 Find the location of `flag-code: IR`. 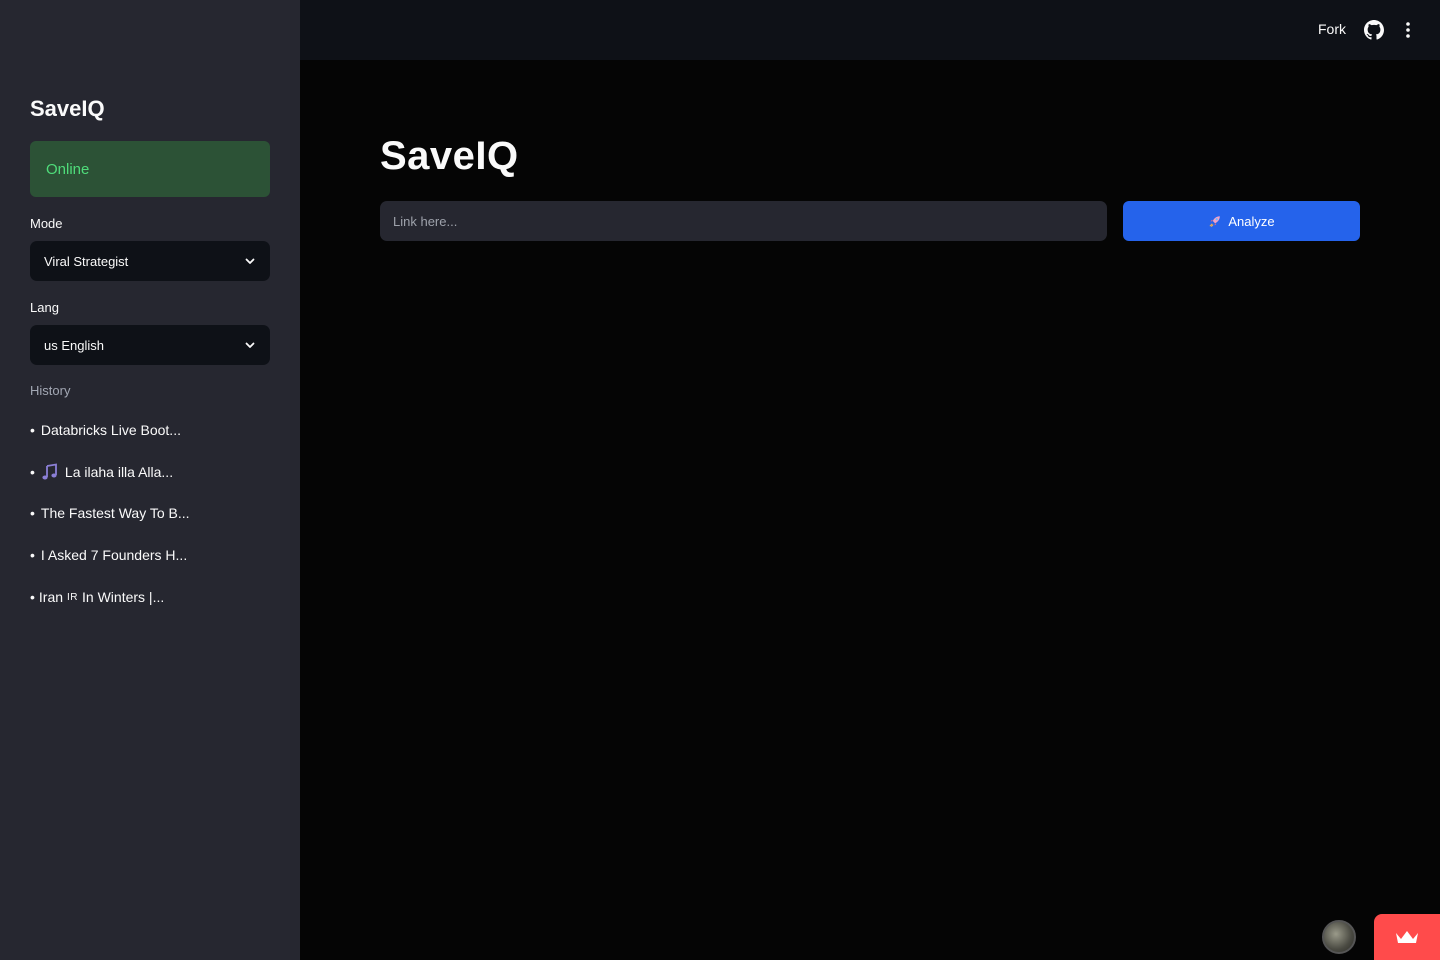

flag-code: IR is located at coordinates (73, 597).